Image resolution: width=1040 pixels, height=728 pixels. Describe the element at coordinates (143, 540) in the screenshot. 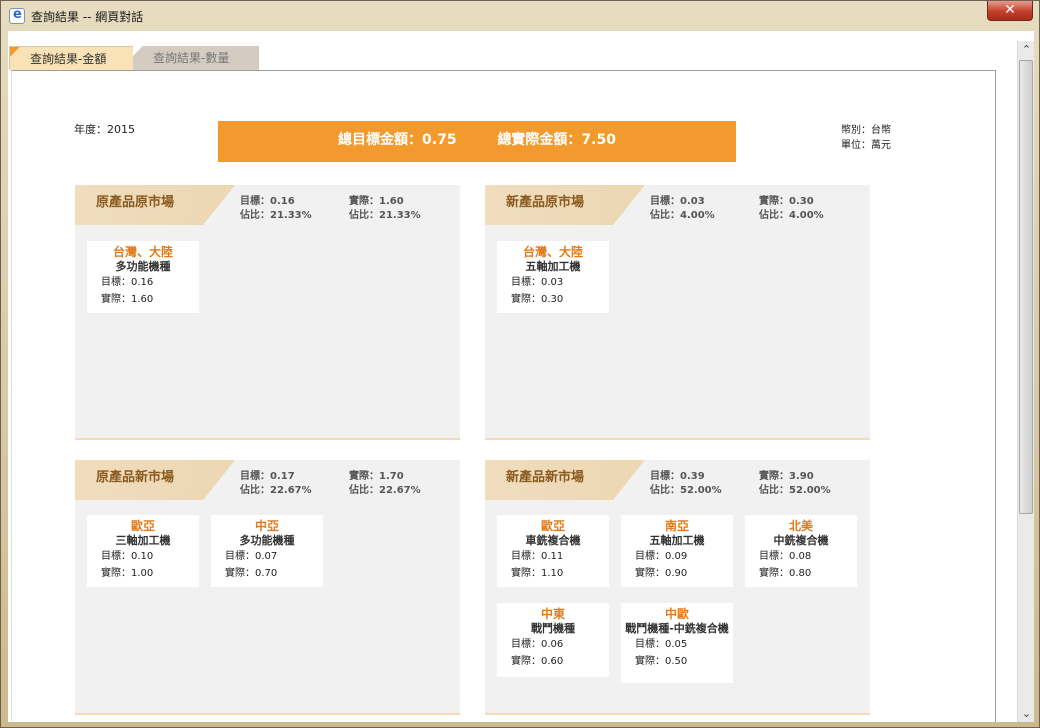

I see `card-product: 三軸加工機` at that location.